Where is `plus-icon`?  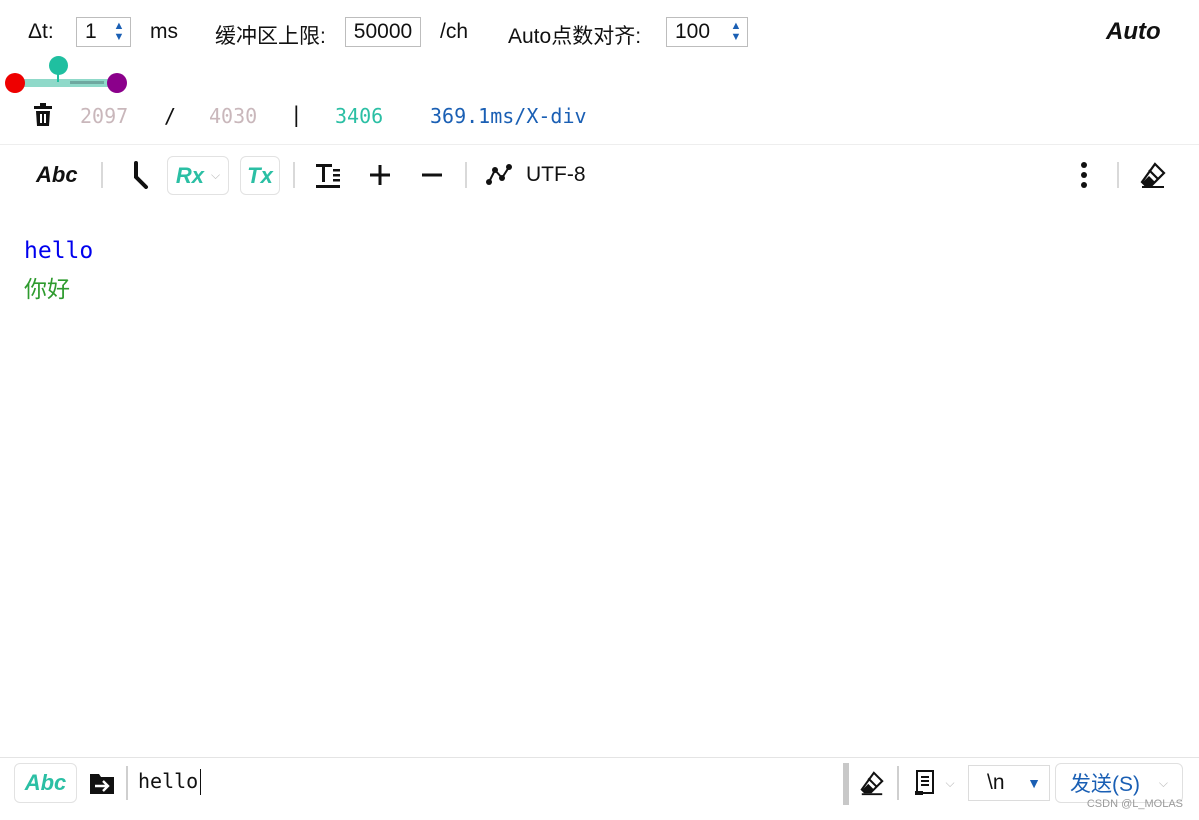 plus-icon is located at coordinates (380, 175).